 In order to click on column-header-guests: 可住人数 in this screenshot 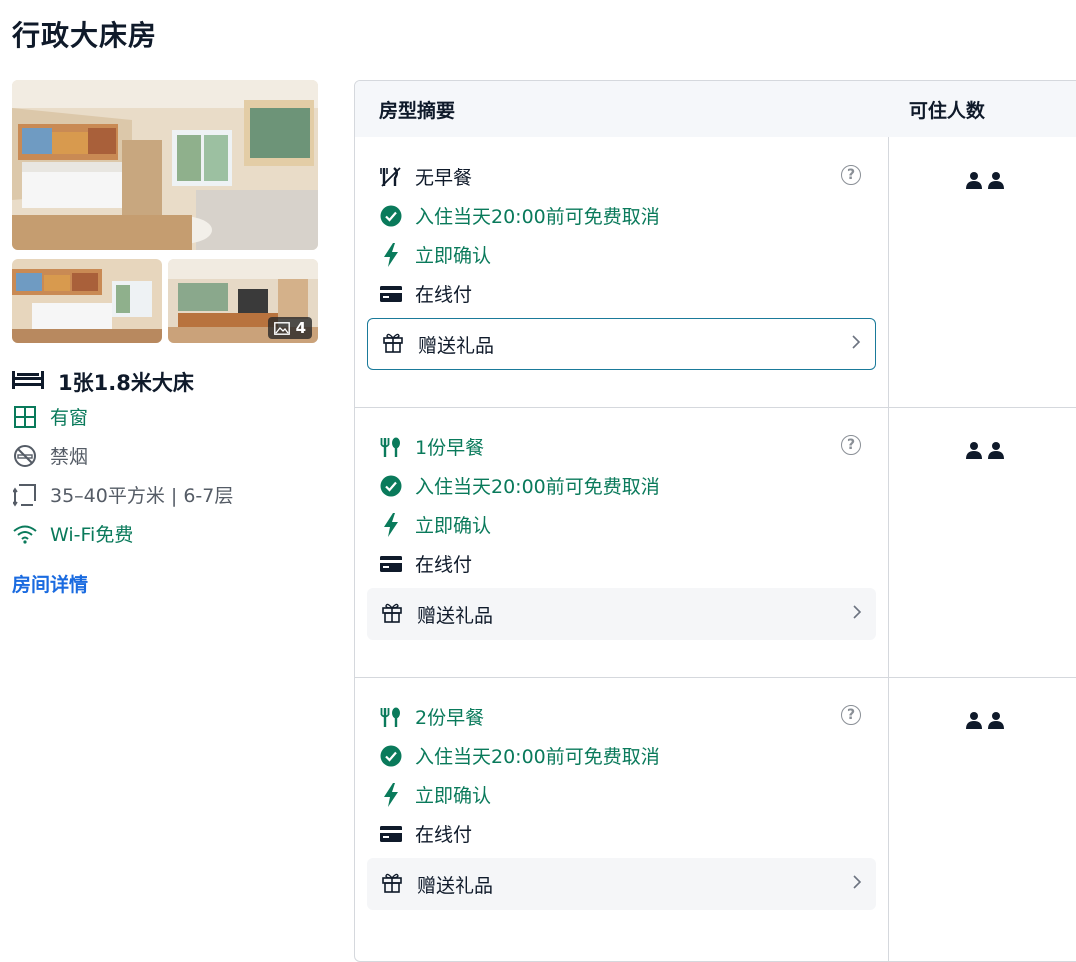, I will do `click(946, 110)`.